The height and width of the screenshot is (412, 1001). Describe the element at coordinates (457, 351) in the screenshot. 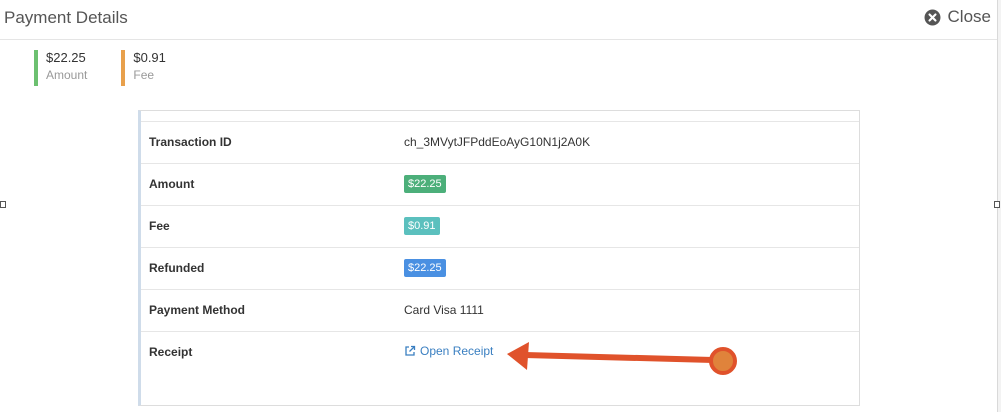

I see `receipt-link-label: Open Receipt` at that location.